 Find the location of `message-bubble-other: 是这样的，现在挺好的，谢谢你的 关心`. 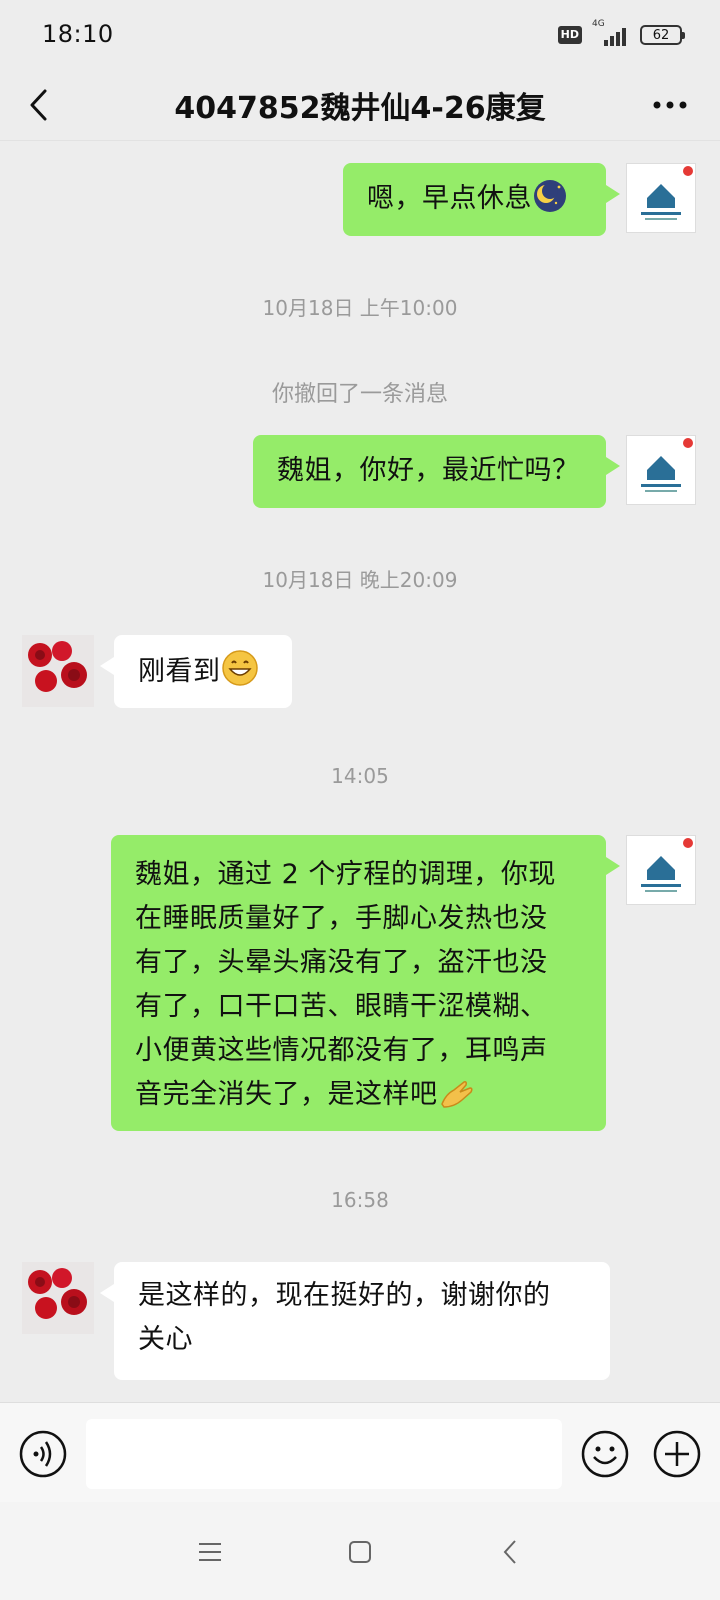

message-bubble-other: 是这样的，现在挺好的，谢谢你的 关心 is located at coordinates (355, 1321).